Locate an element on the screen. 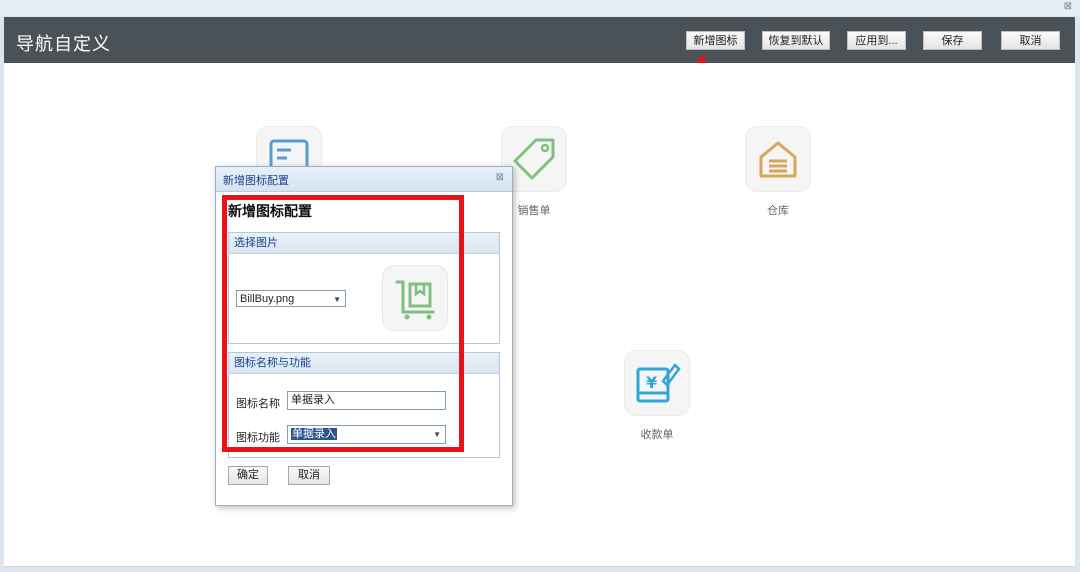  nav-tile-warehouse is located at coordinates (778, 159).